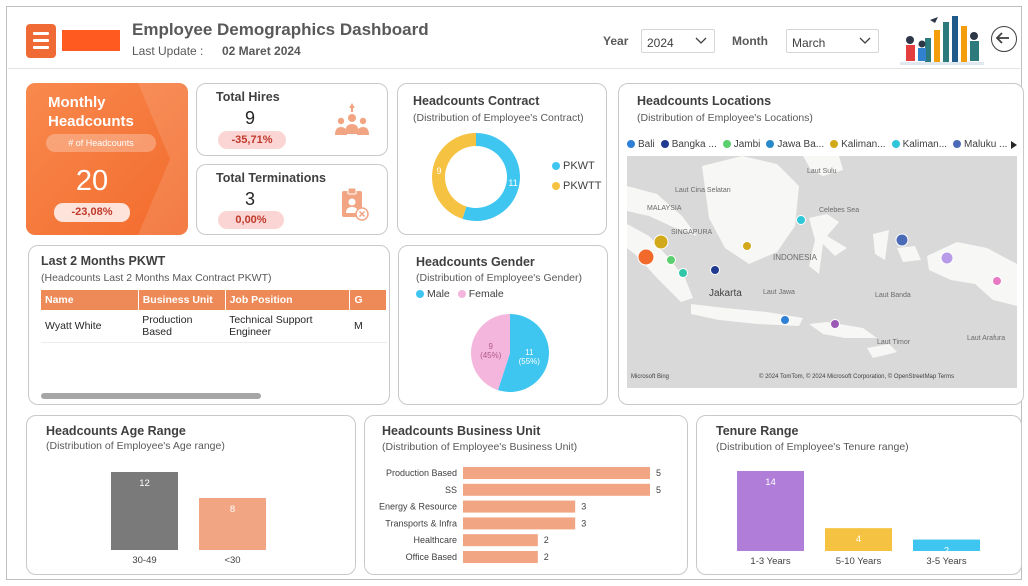  What do you see at coordinates (650, 377) in the screenshot?
I see `map-provider: Microsoft Bing` at bounding box center [650, 377].